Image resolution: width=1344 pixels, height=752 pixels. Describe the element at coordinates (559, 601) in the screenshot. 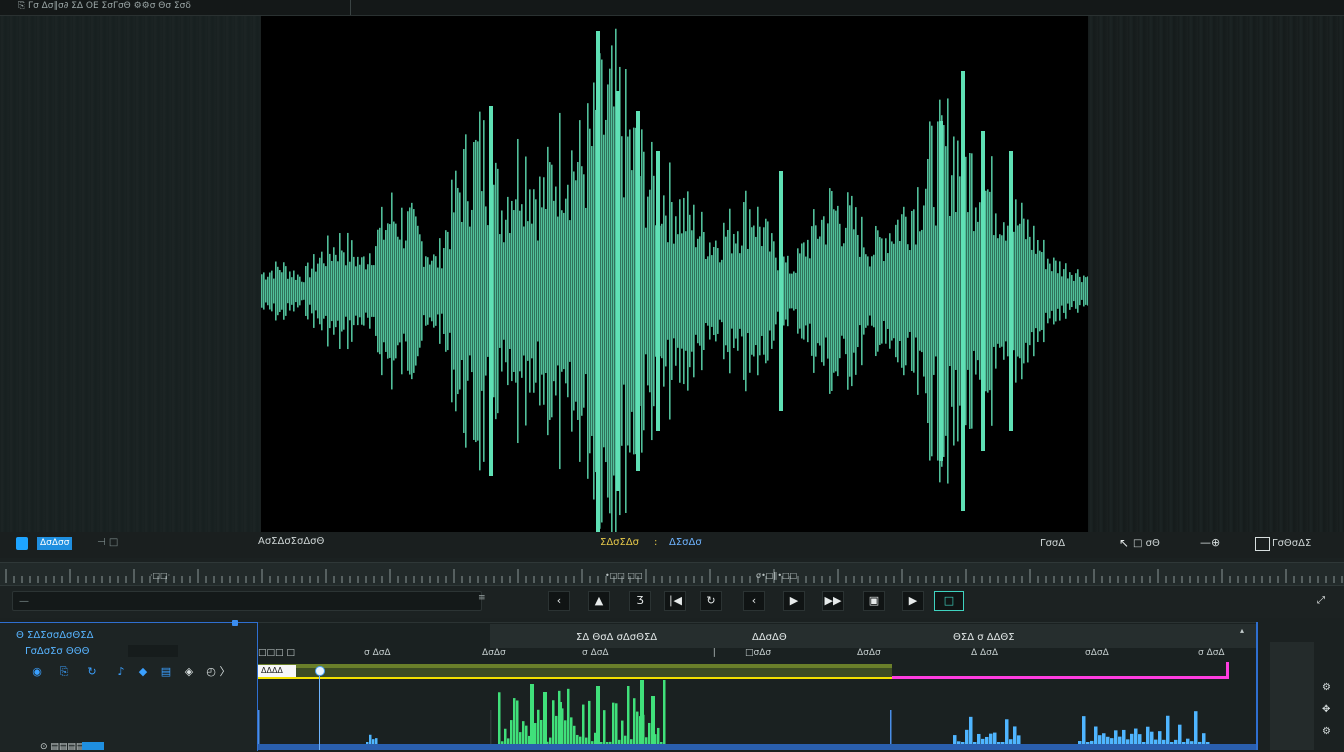

I see `step-back-button: ‹` at that location.